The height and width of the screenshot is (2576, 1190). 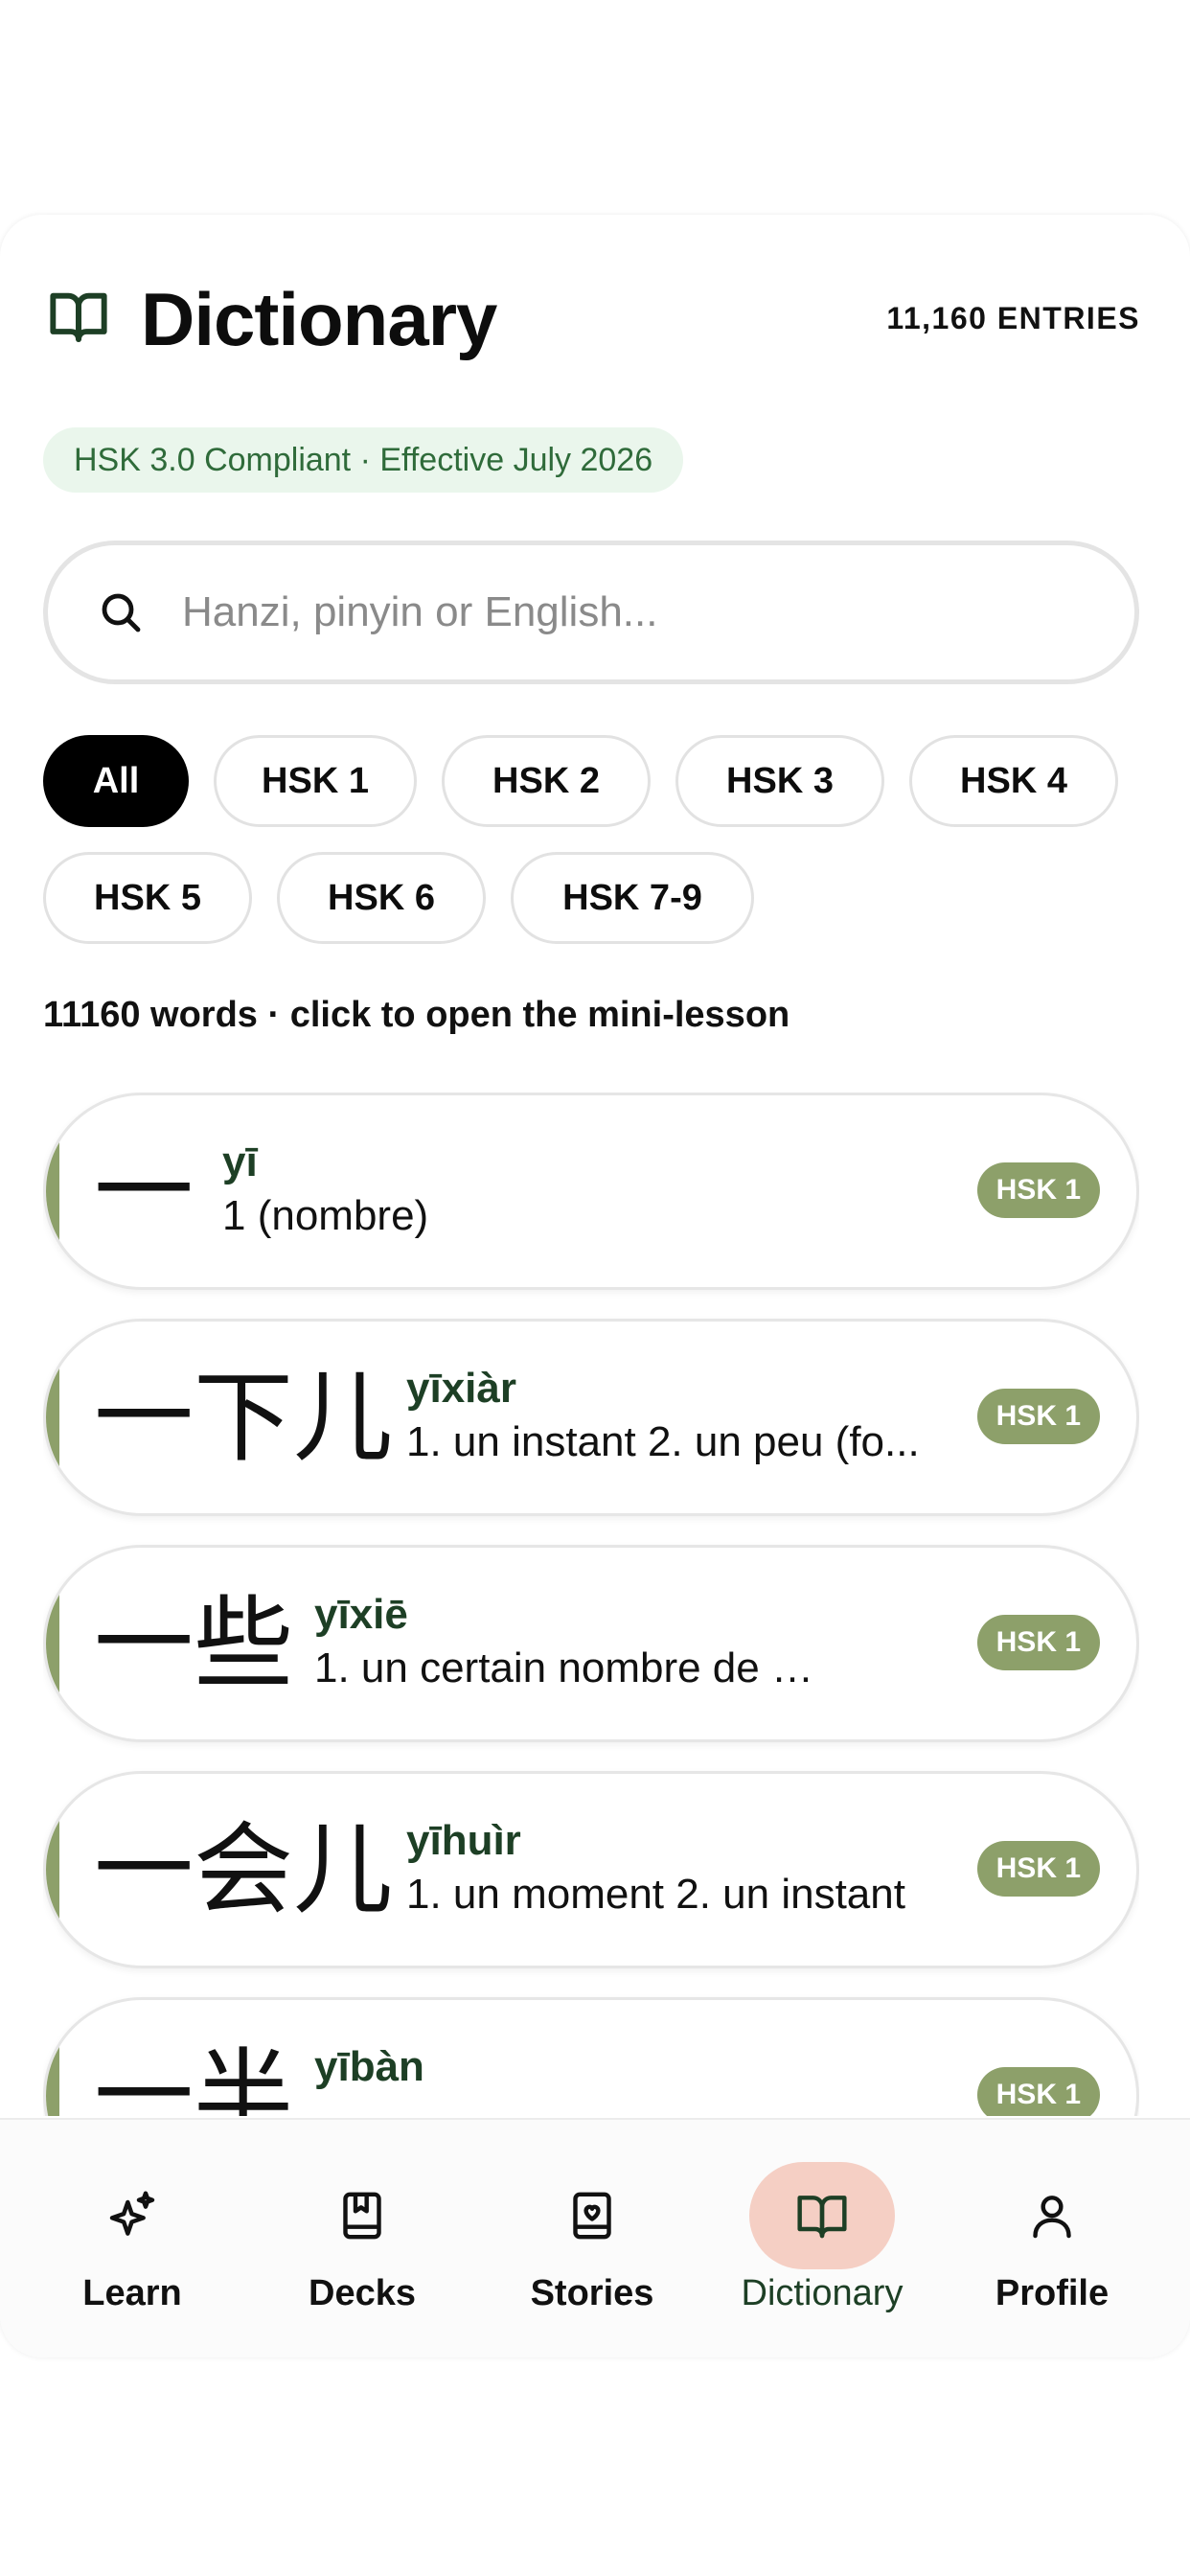 I want to click on filter-chip-hsk6: HSK 6, so click(x=382, y=898).